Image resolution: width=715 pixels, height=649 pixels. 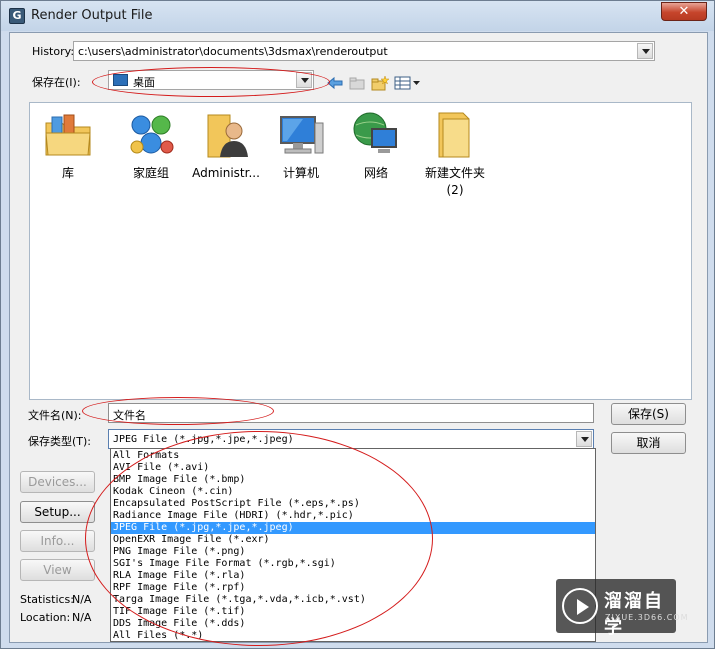 I want to click on location-value: N/A, so click(x=82, y=617).